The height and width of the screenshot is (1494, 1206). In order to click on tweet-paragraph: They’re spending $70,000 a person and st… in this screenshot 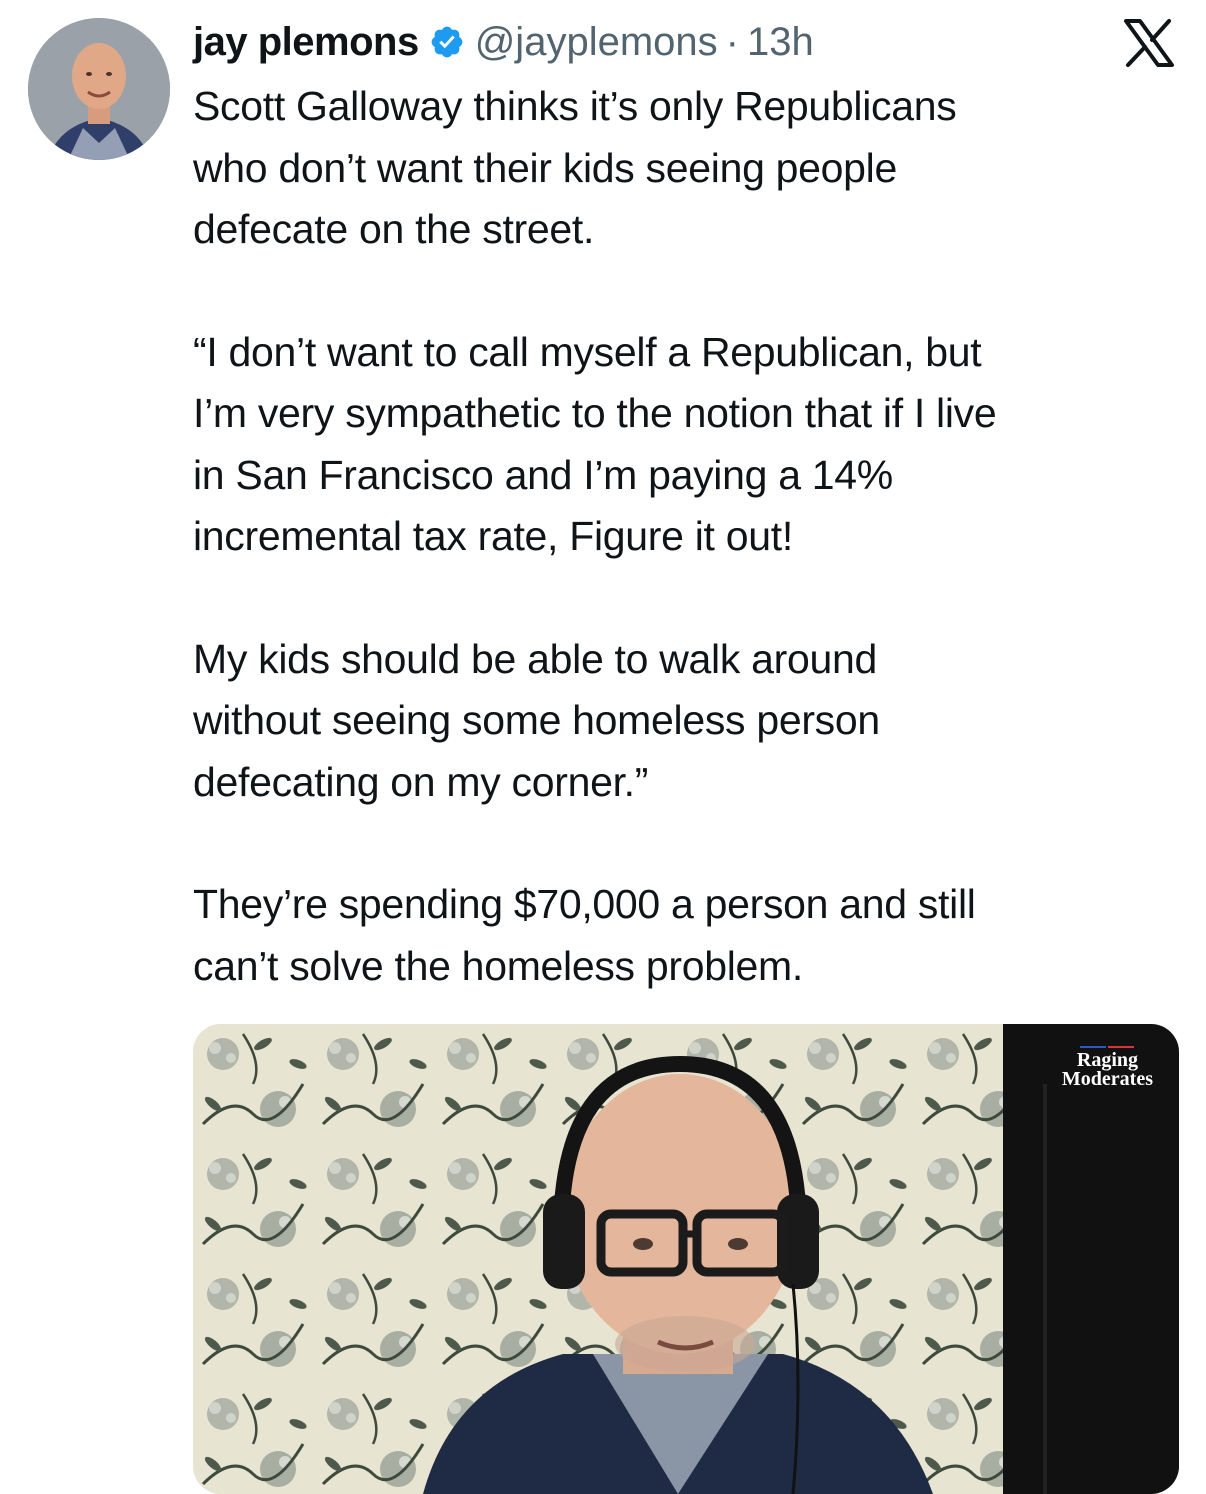, I will do `click(584, 935)`.